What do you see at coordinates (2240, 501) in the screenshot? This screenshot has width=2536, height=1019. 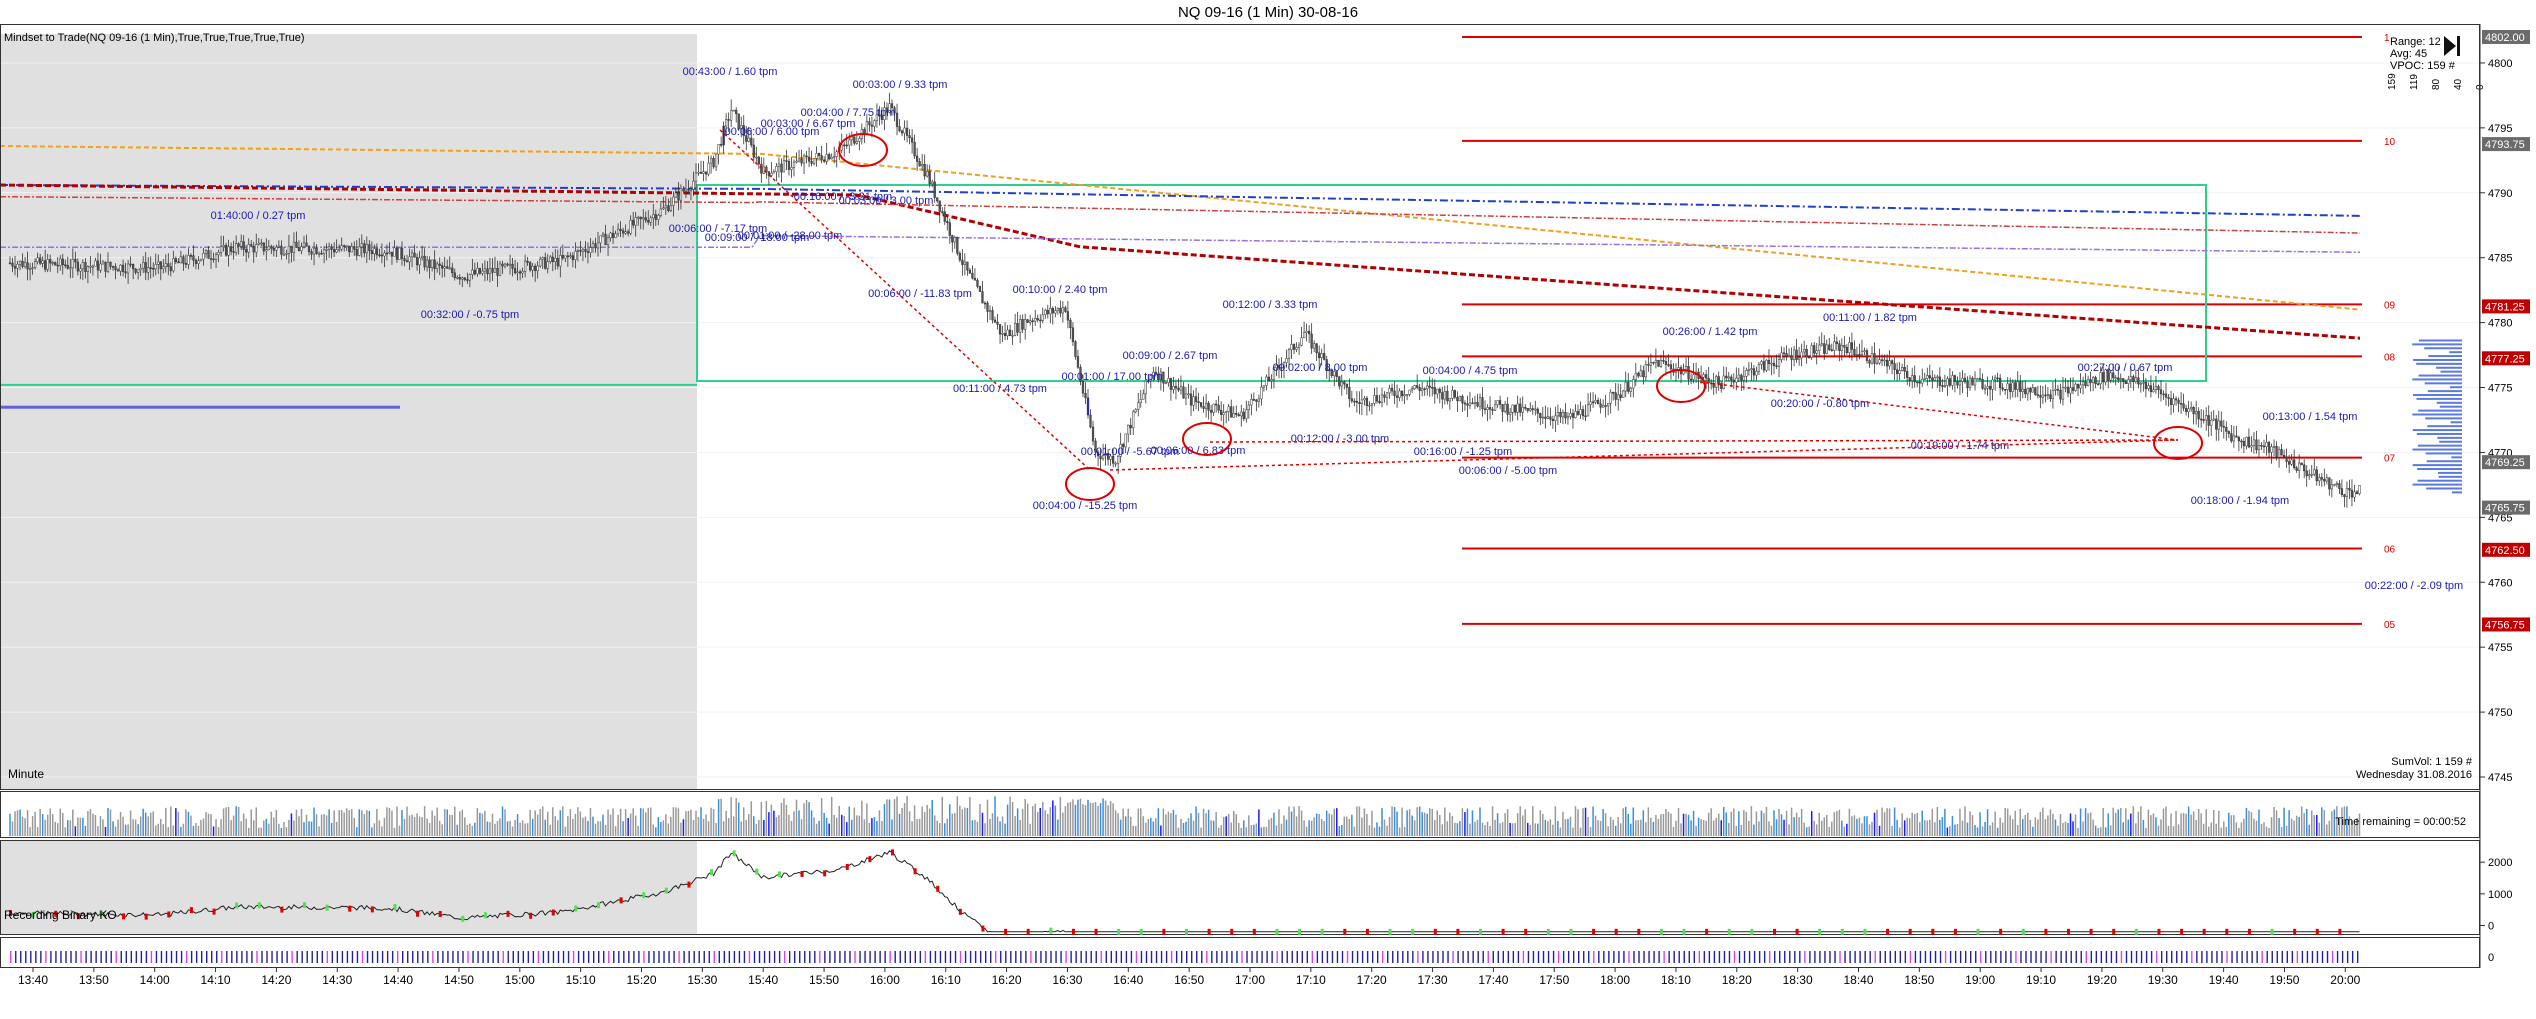 I see `trend-annotation: 00:18:00 / -1.94 tpm` at bounding box center [2240, 501].